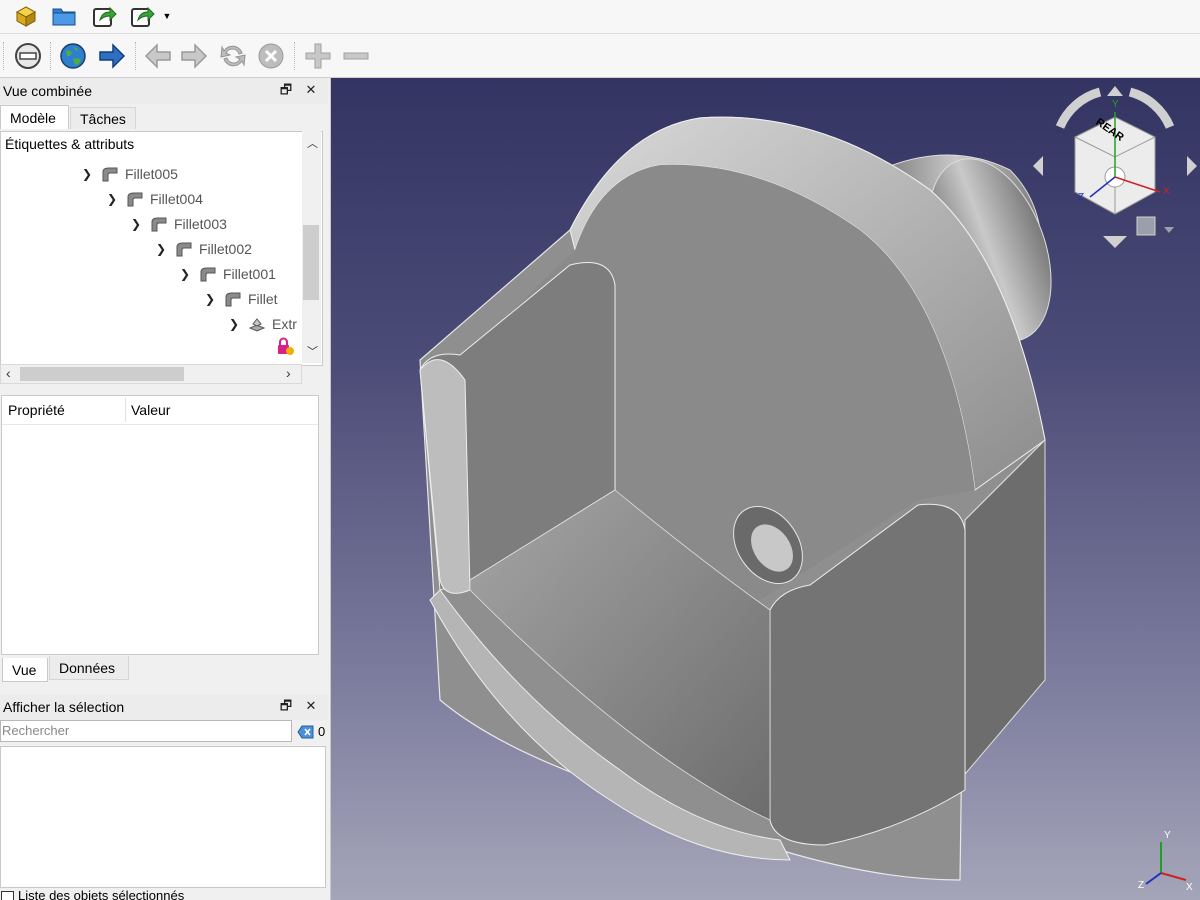 The image size is (1200, 900). I want to click on tree-vertical-scrollbar: ︿ ﹀, so click(311, 247).